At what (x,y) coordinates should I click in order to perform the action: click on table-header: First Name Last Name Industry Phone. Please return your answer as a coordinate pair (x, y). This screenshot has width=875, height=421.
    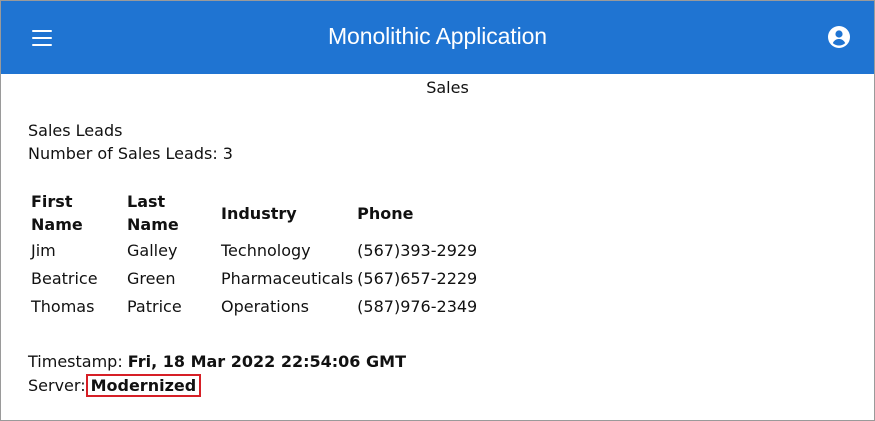
    Looking at the image, I should click on (256, 213).